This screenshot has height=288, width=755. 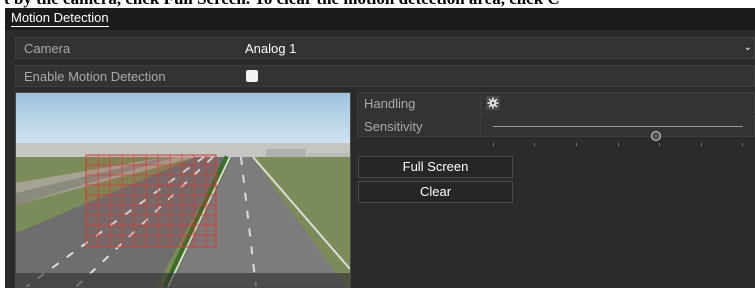 What do you see at coordinates (435, 167) in the screenshot?
I see `full-screen-button: Full Screen` at bounding box center [435, 167].